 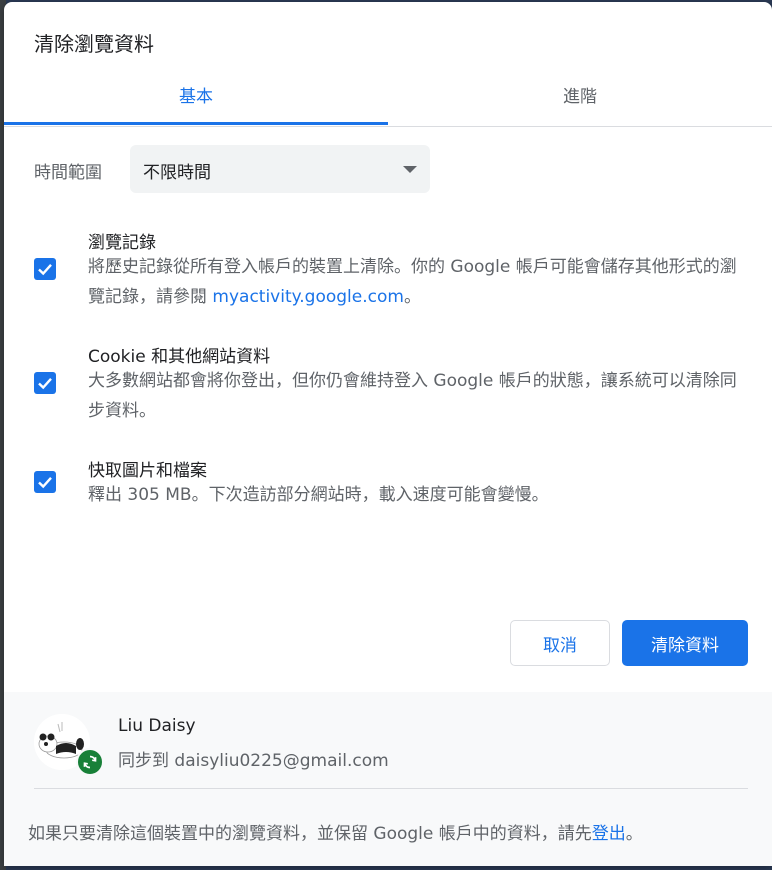 I want to click on footer-divider, so click(x=391, y=788).